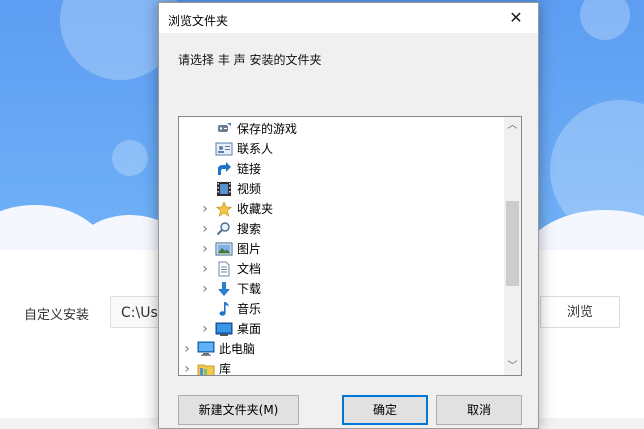 This screenshot has width=644, height=429. I want to click on desktop-icon, so click(224, 329).